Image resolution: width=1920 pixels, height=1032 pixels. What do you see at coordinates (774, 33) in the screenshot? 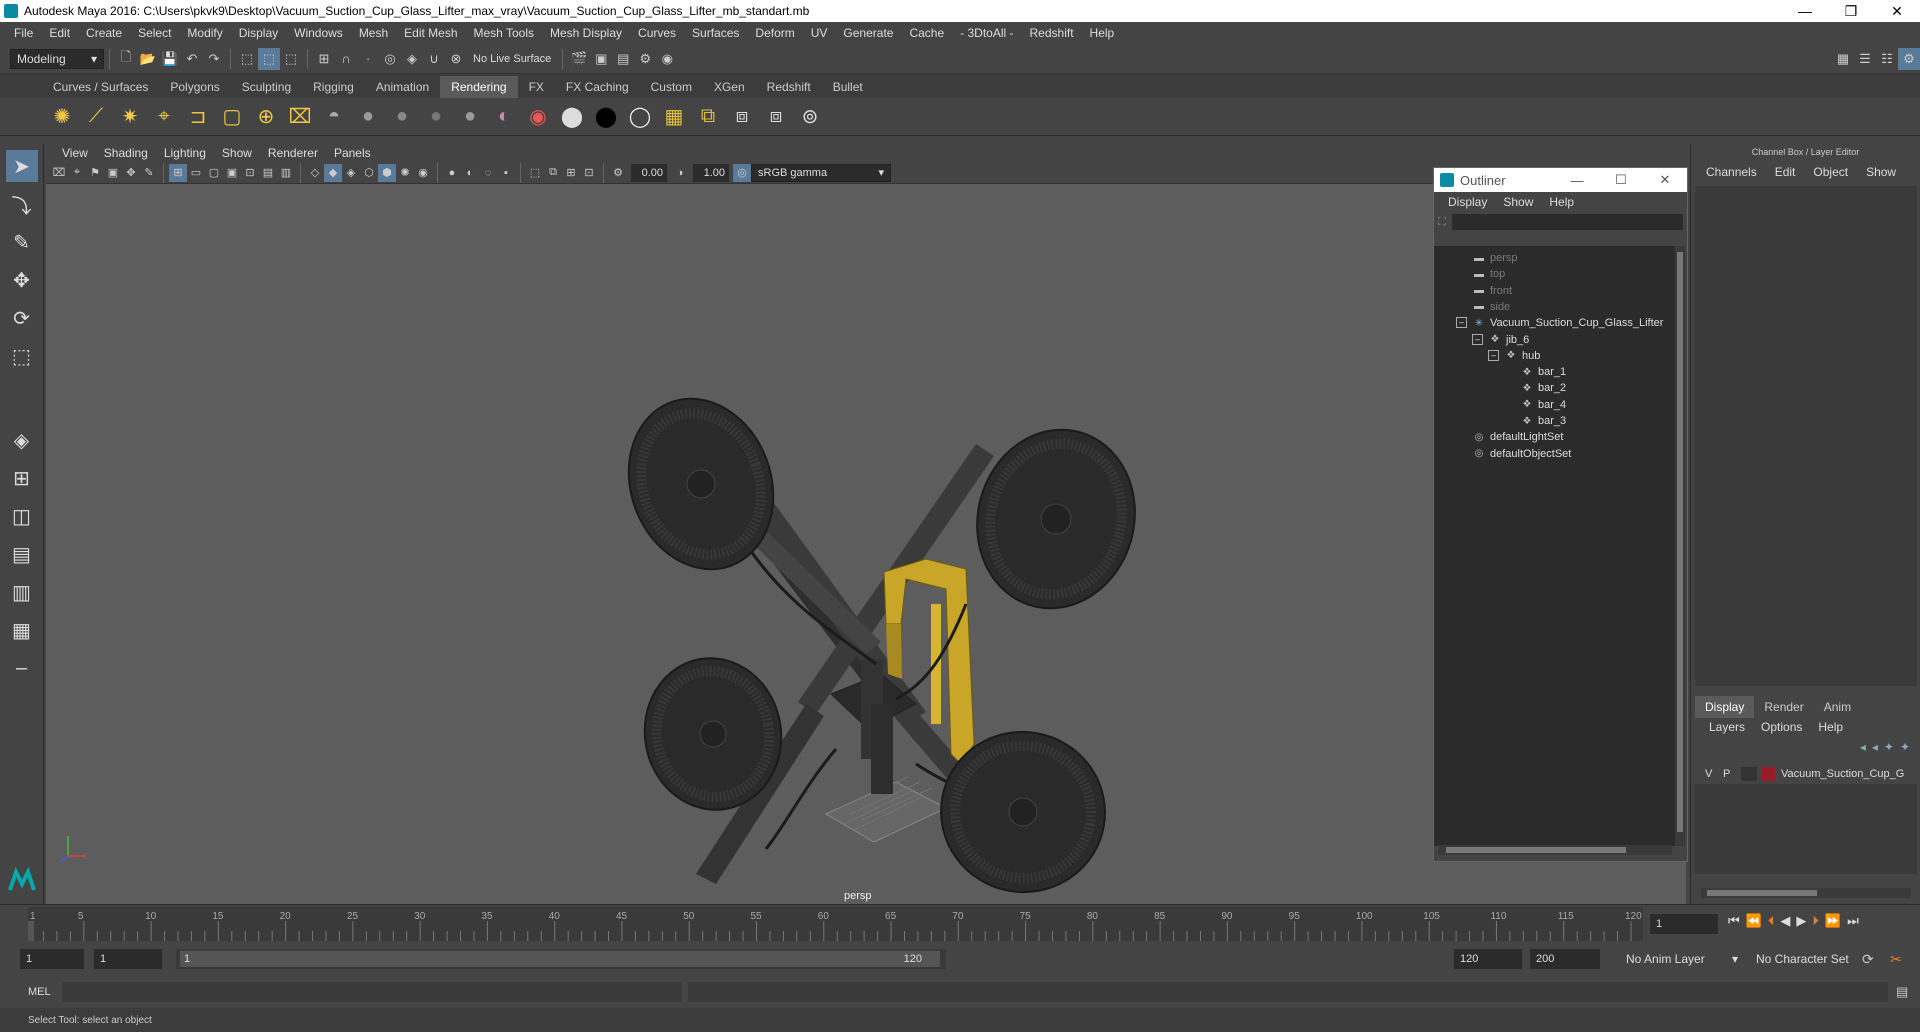
I see `menu-deform: Deform` at bounding box center [774, 33].